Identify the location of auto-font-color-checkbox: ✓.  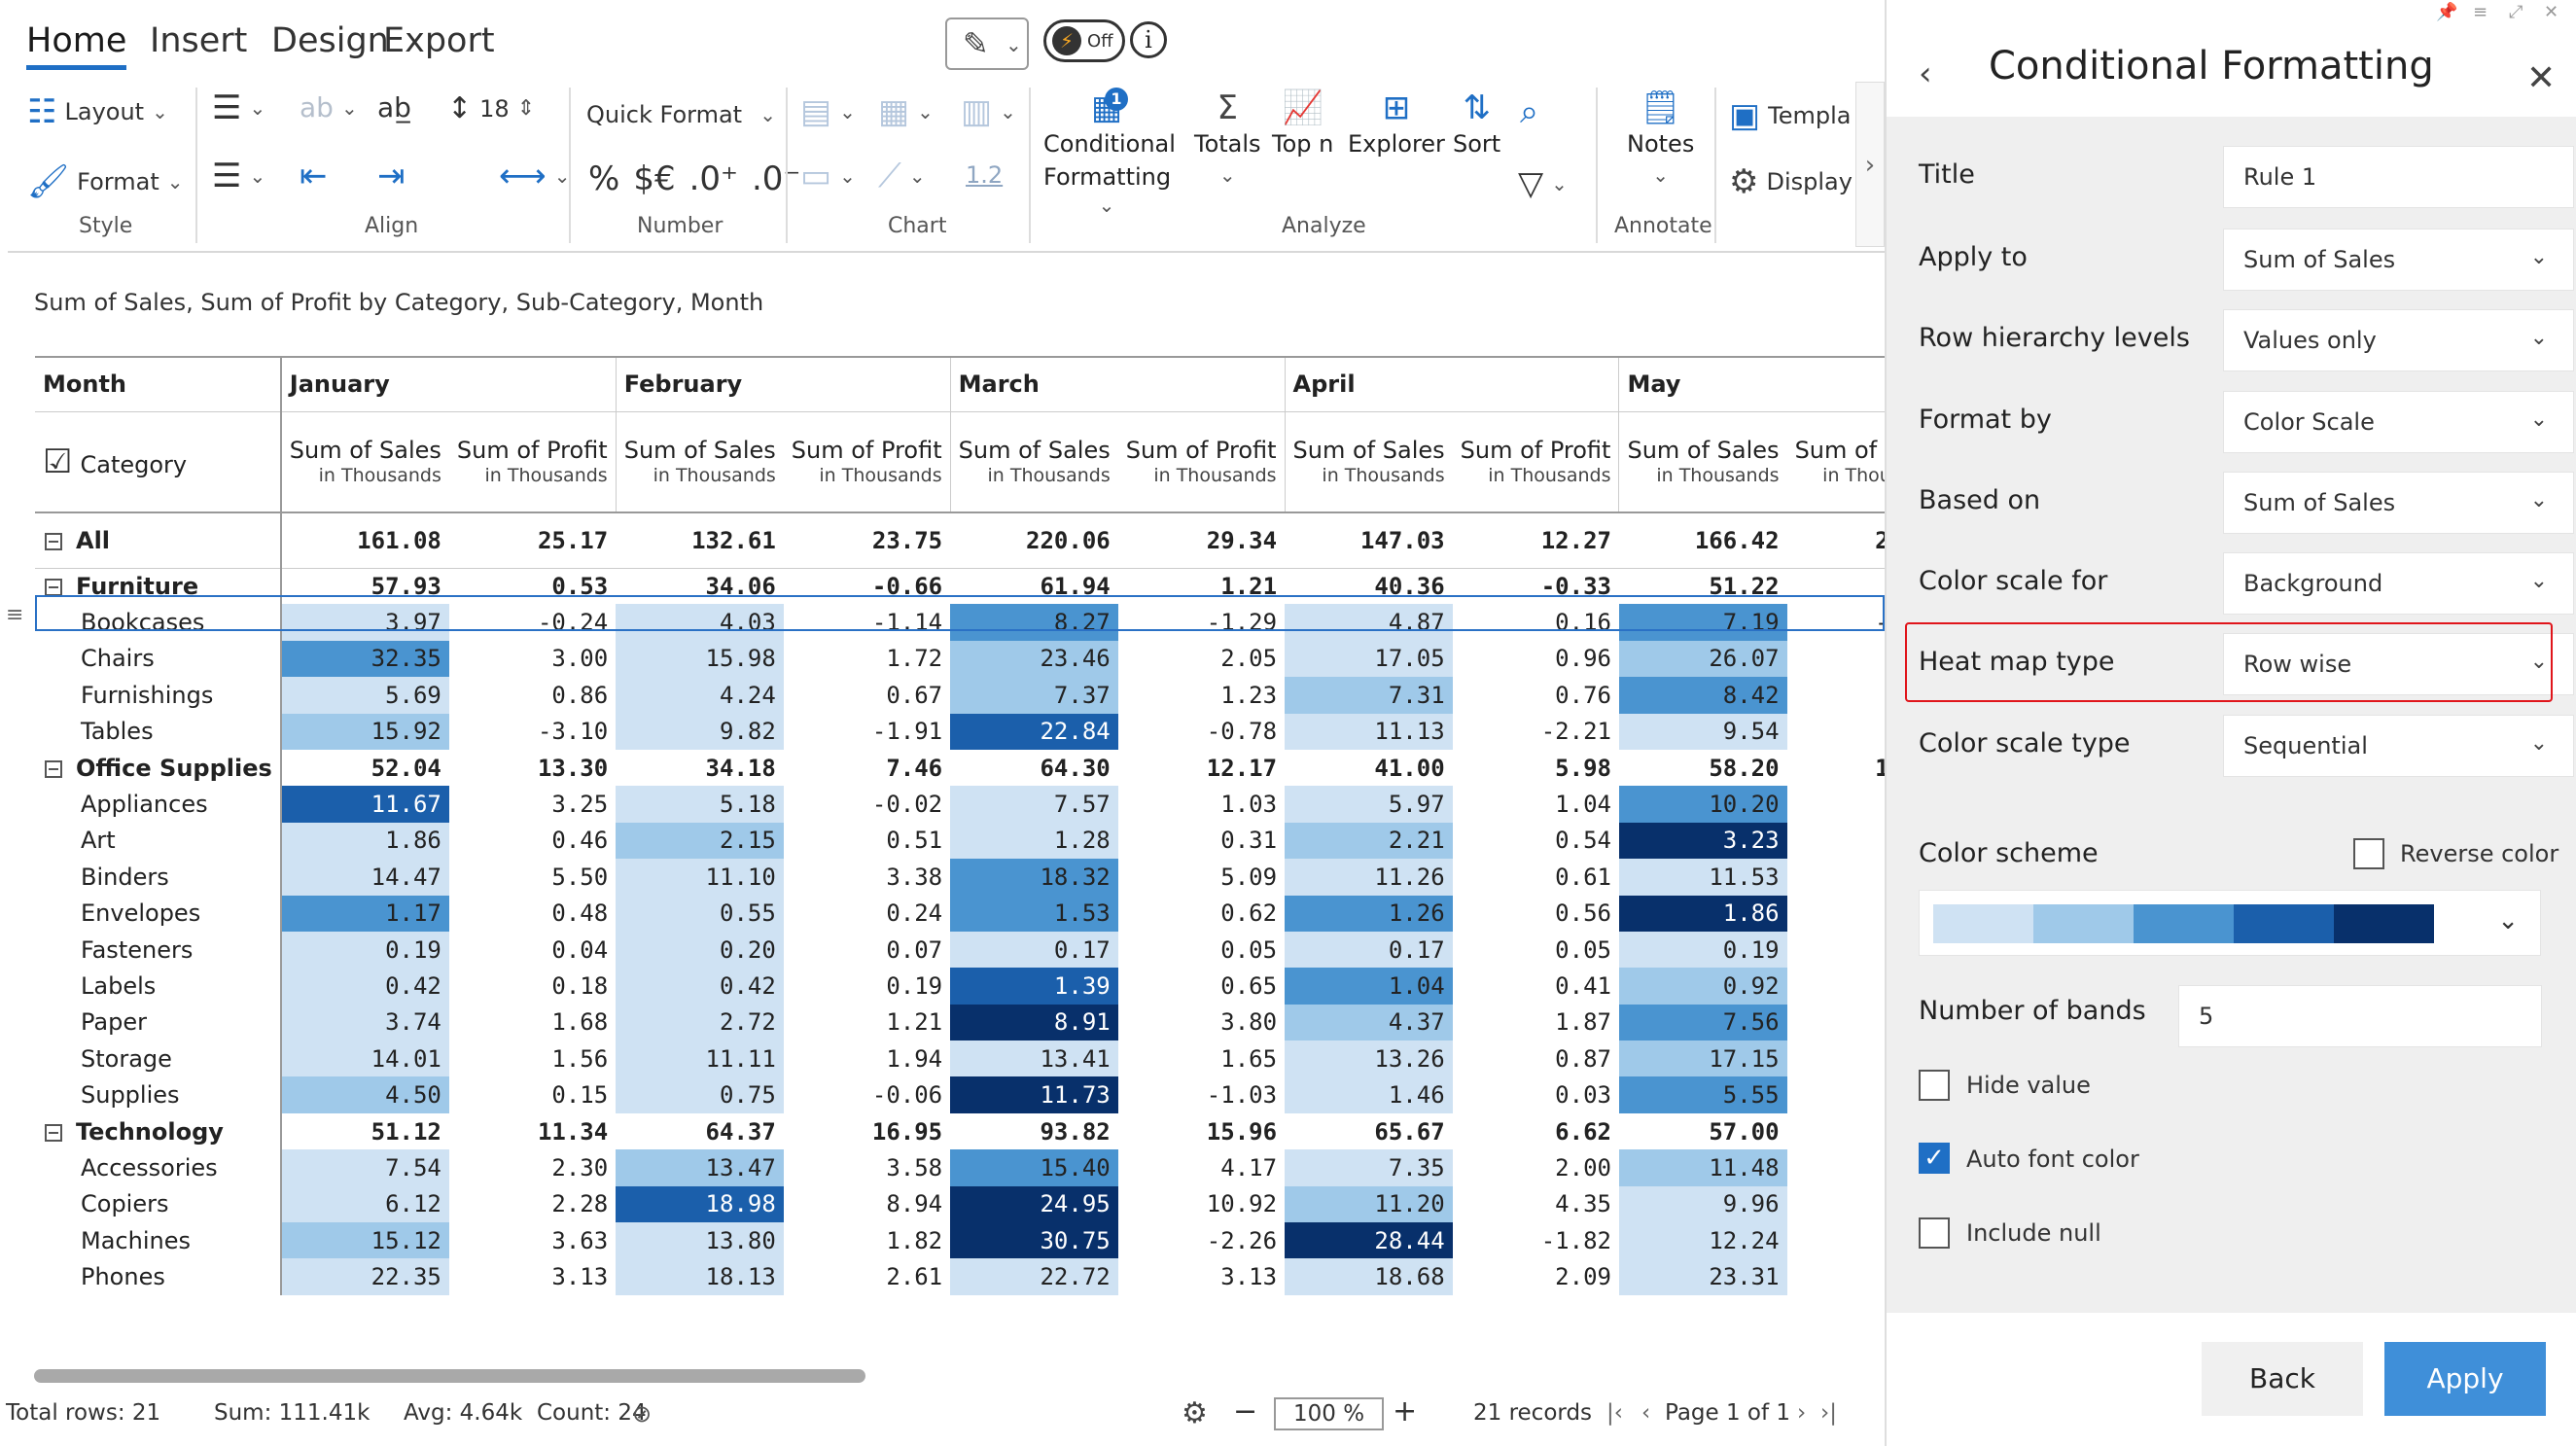
(1935, 1158).